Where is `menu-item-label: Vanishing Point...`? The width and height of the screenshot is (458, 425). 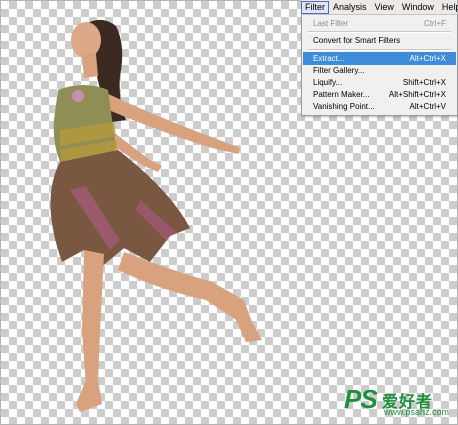 menu-item-label: Vanishing Point... is located at coordinates (344, 106).